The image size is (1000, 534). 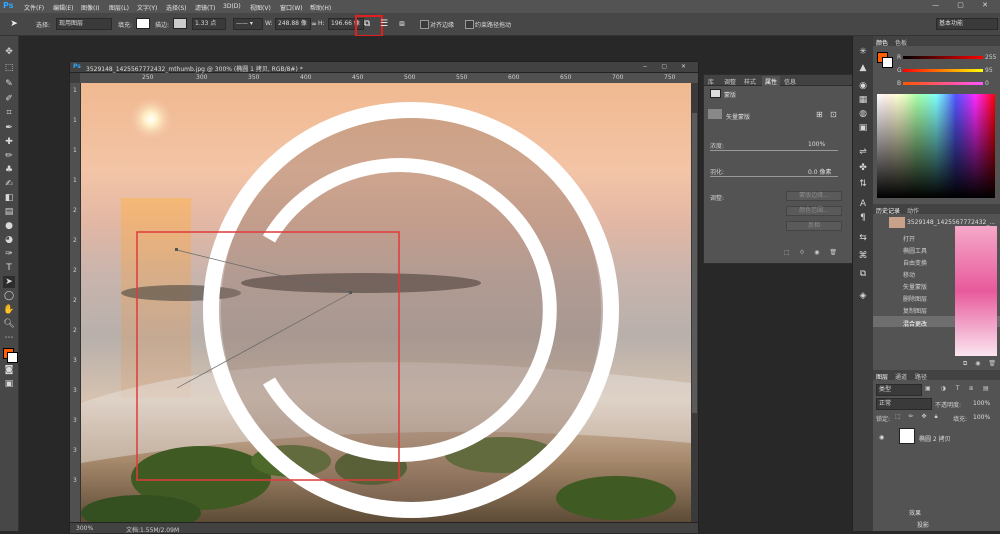 What do you see at coordinates (9, 170) in the screenshot?
I see `stamp-tool-icon: ♣` at bounding box center [9, 170].